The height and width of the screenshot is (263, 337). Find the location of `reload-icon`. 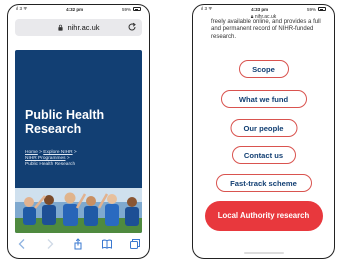

reload-icon is located at coordinates (132, 27).